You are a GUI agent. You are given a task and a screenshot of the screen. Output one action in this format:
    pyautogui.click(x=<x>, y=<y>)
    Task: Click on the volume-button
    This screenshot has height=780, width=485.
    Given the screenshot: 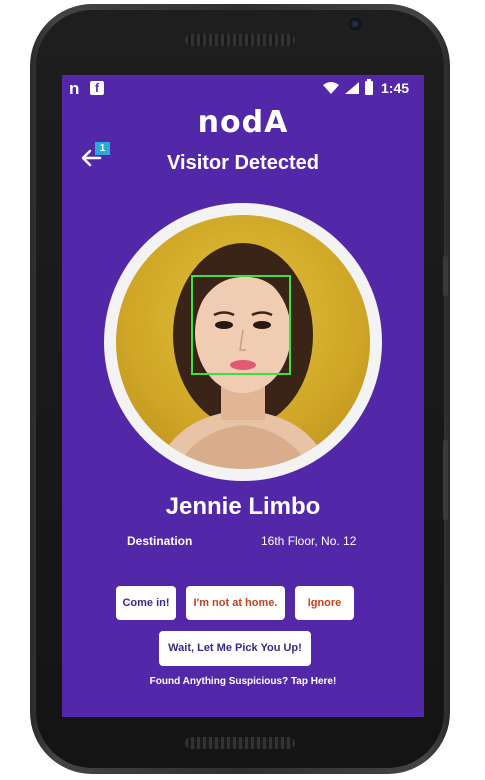 What is the action you would take?
    pyautogui.click(x=445, y=276)
    